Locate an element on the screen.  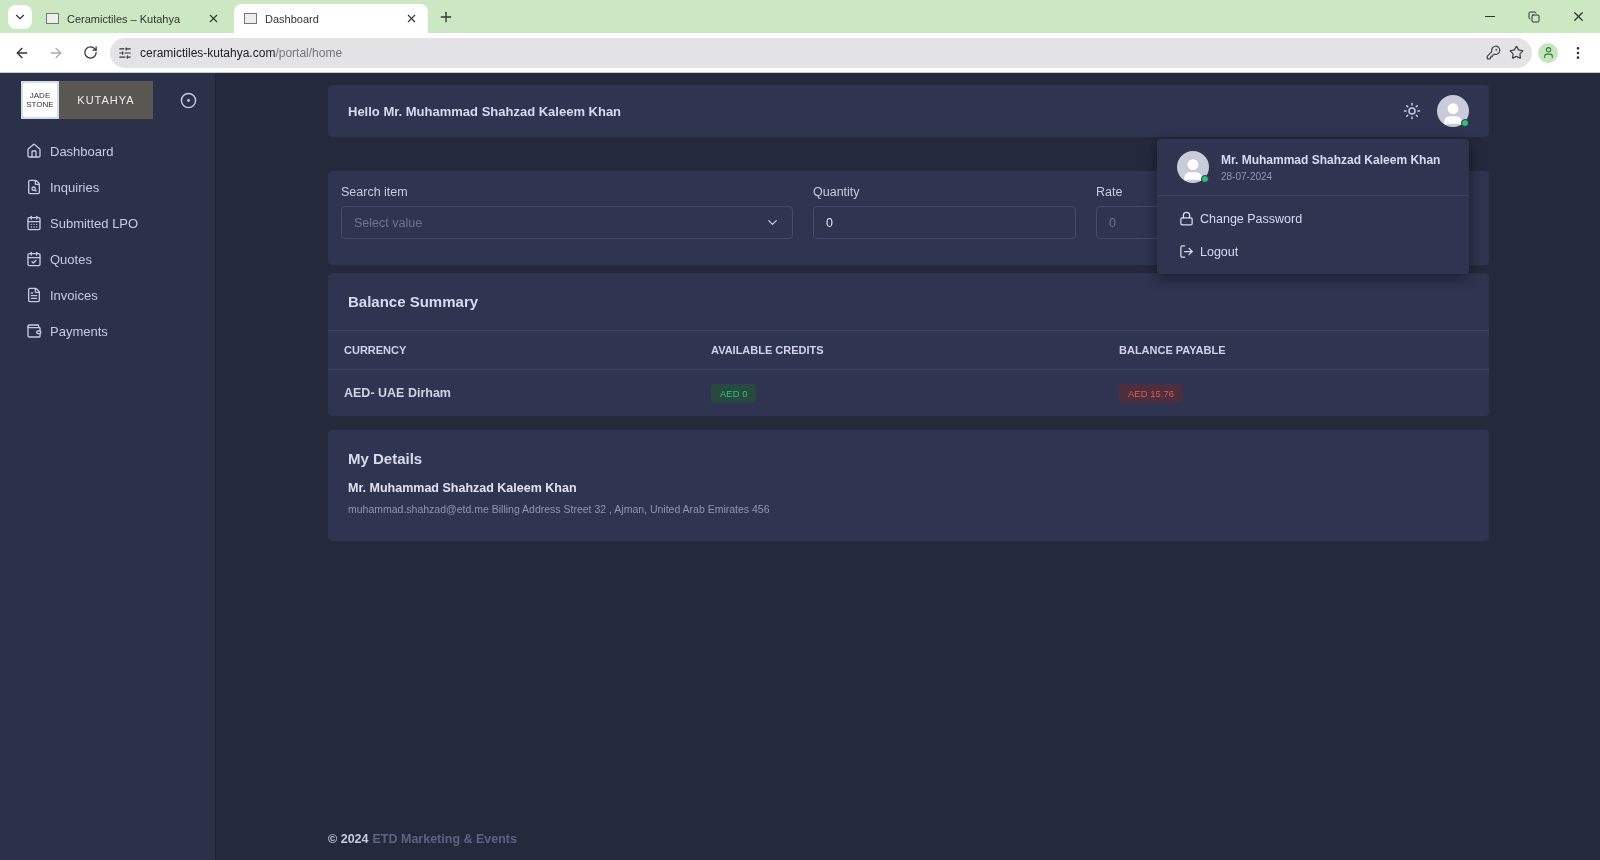
browser-tab: Dashboard is located at coordinates (331, 18).